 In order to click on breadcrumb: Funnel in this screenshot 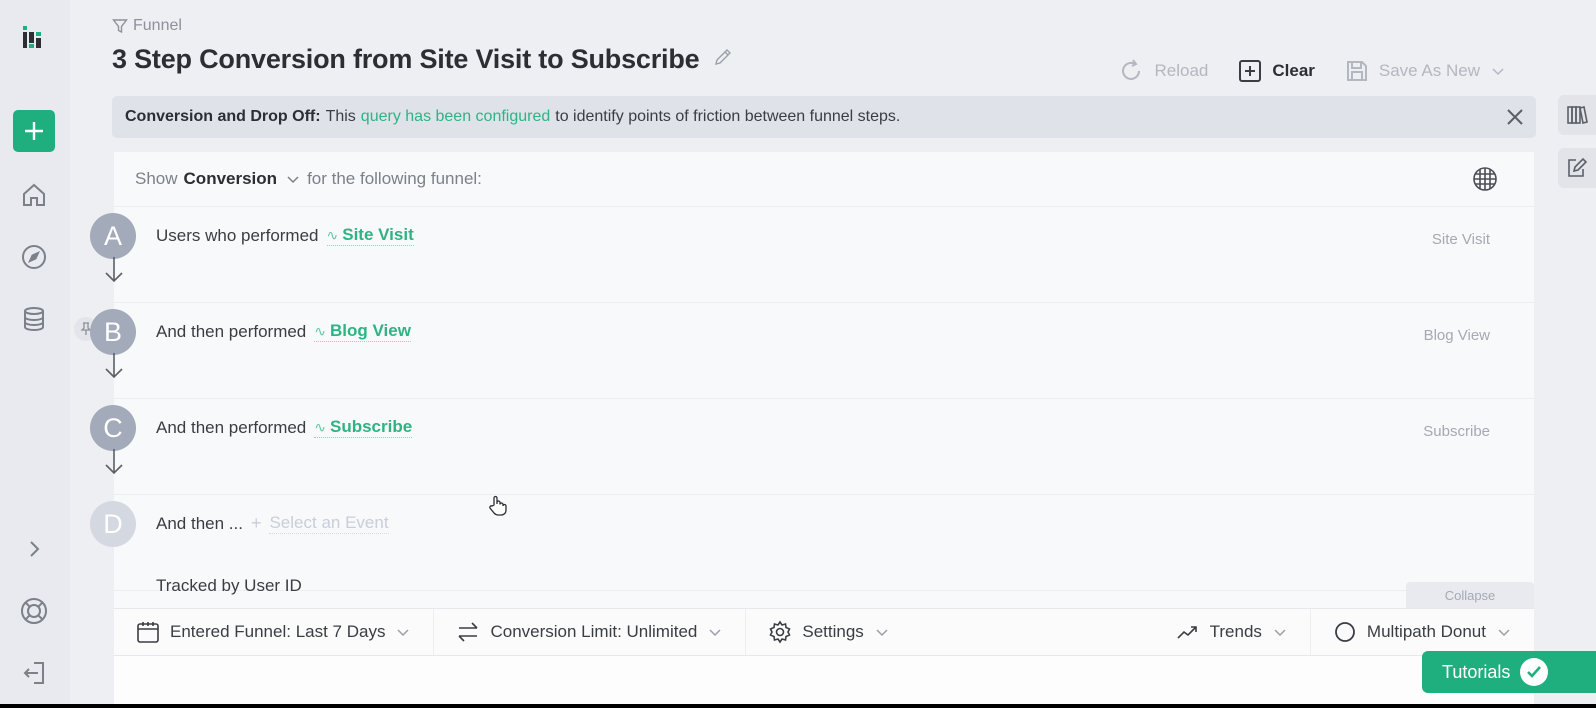, I will do `click(147, 26)`.